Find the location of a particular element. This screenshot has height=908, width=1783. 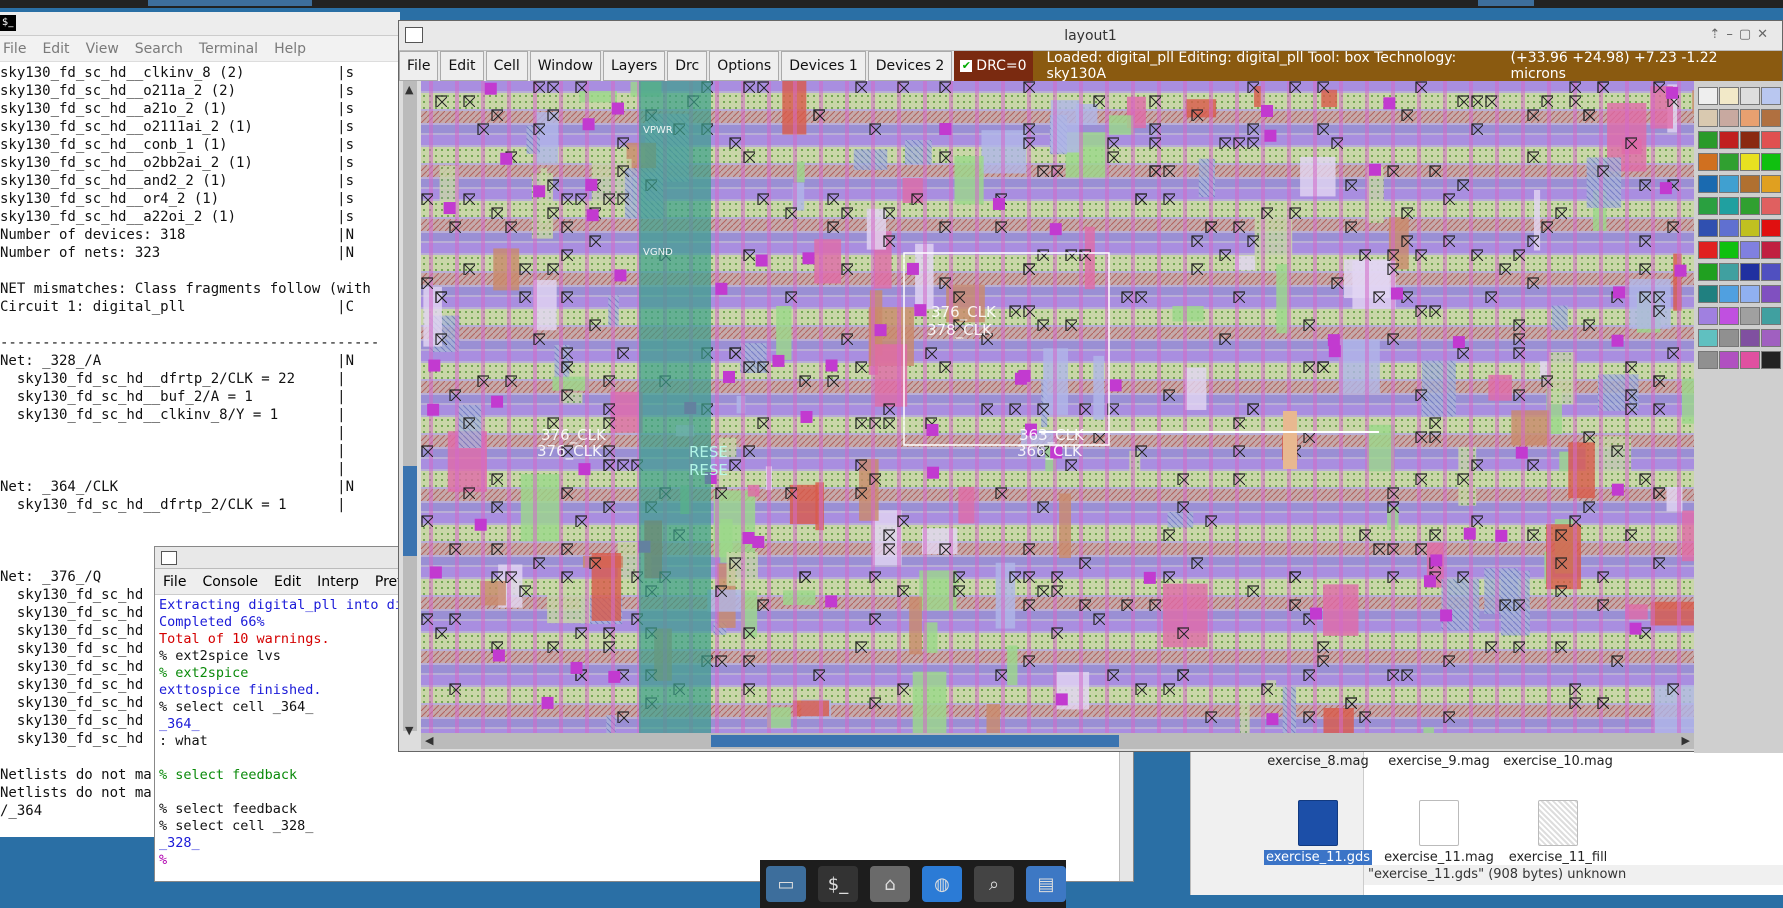

terminal-icon: $_ is located at coordinates (838, 884).